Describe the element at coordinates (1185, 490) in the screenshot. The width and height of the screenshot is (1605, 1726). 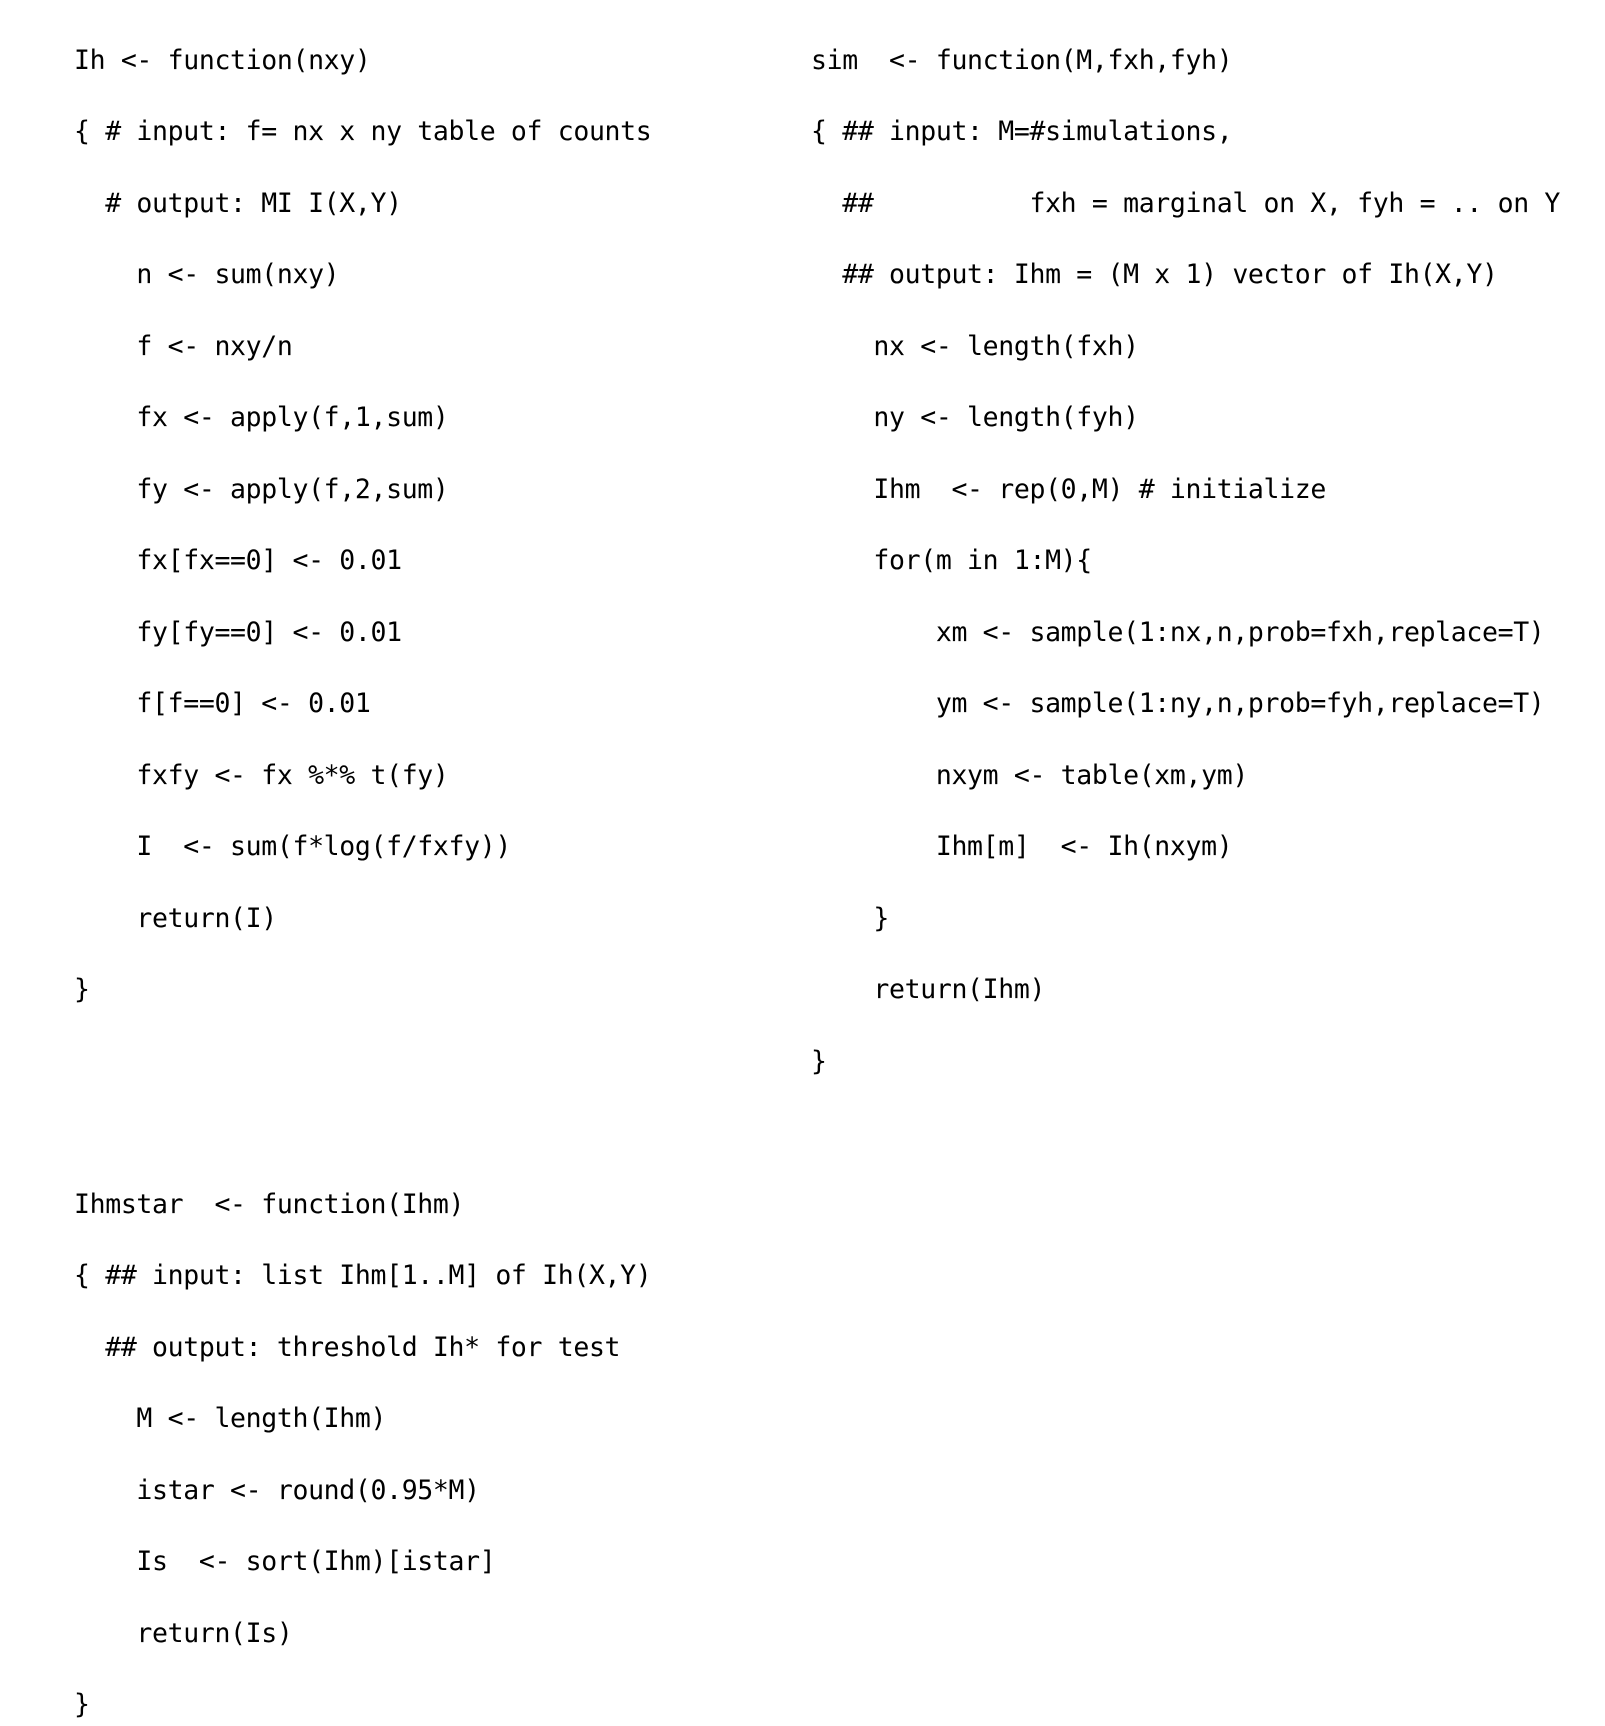
I see `code-line: Ihm <- rep(0,M) # initialize` at that location.